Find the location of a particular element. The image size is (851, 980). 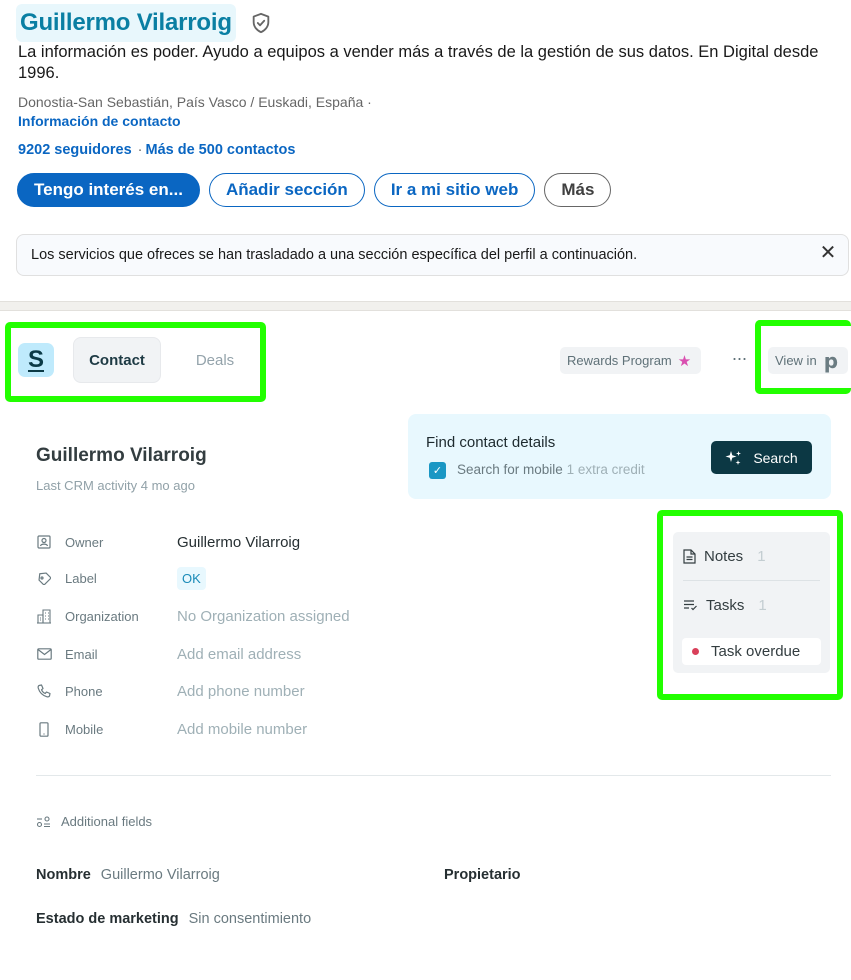

overdue-dot-icon is located at coordinates (695, 651).